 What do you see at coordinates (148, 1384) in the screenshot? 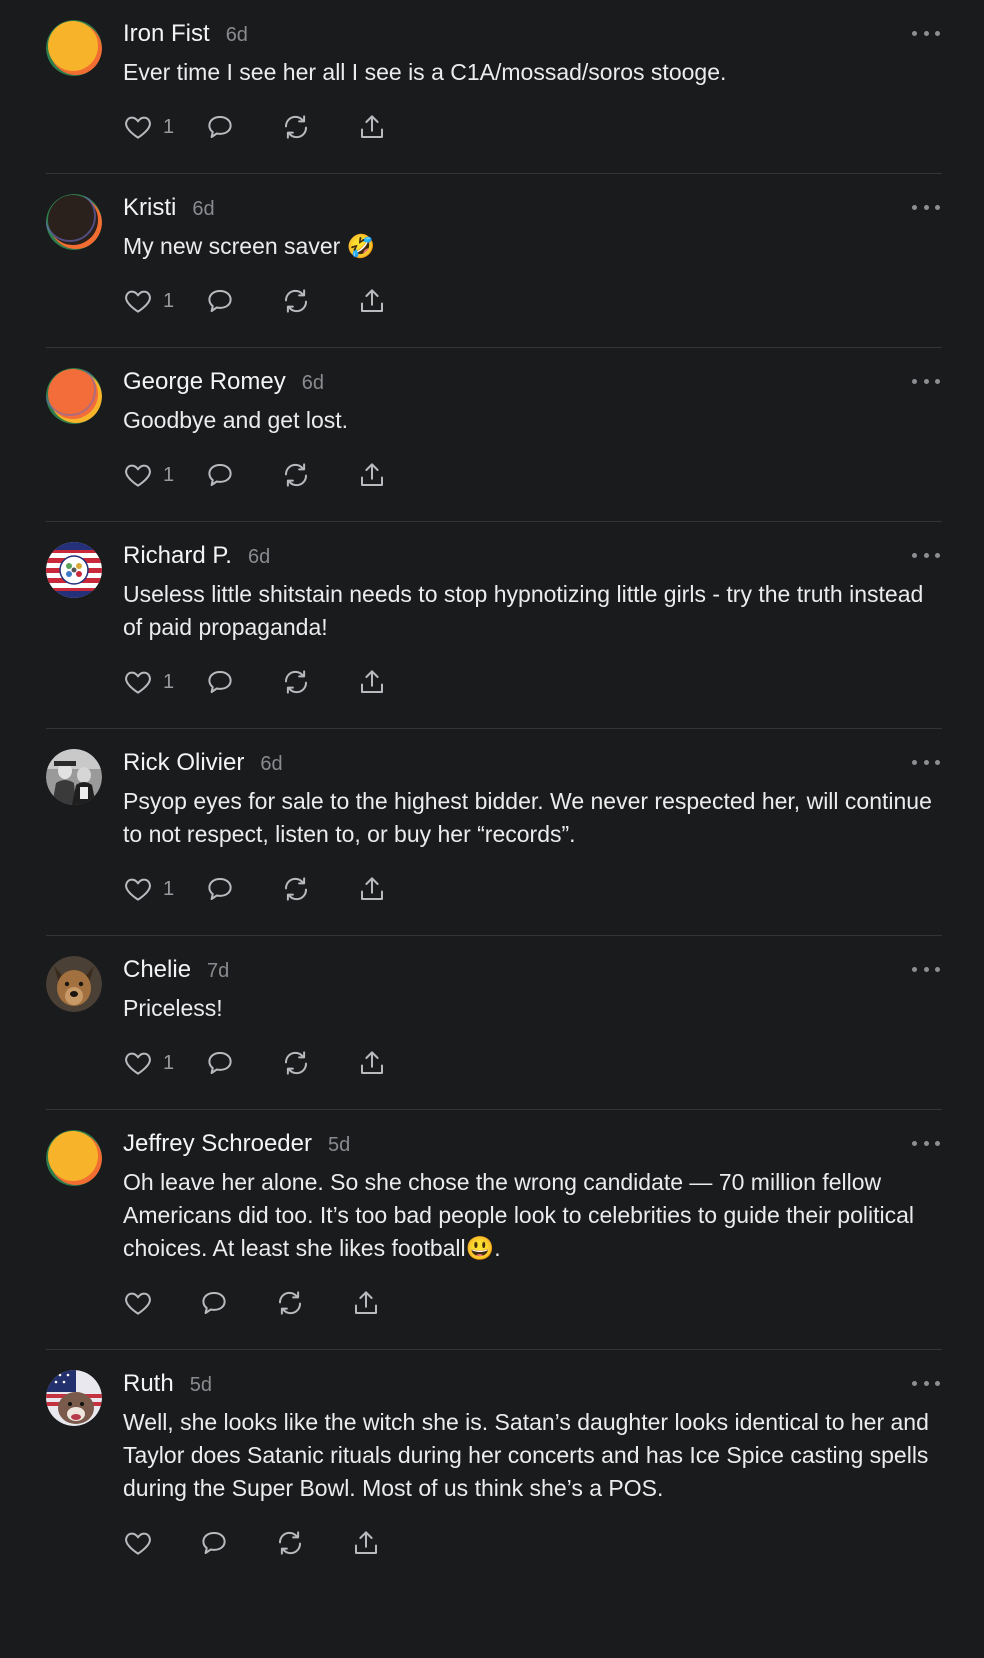
I see `author-name: Ruth` at bounding box center [148, 1384].